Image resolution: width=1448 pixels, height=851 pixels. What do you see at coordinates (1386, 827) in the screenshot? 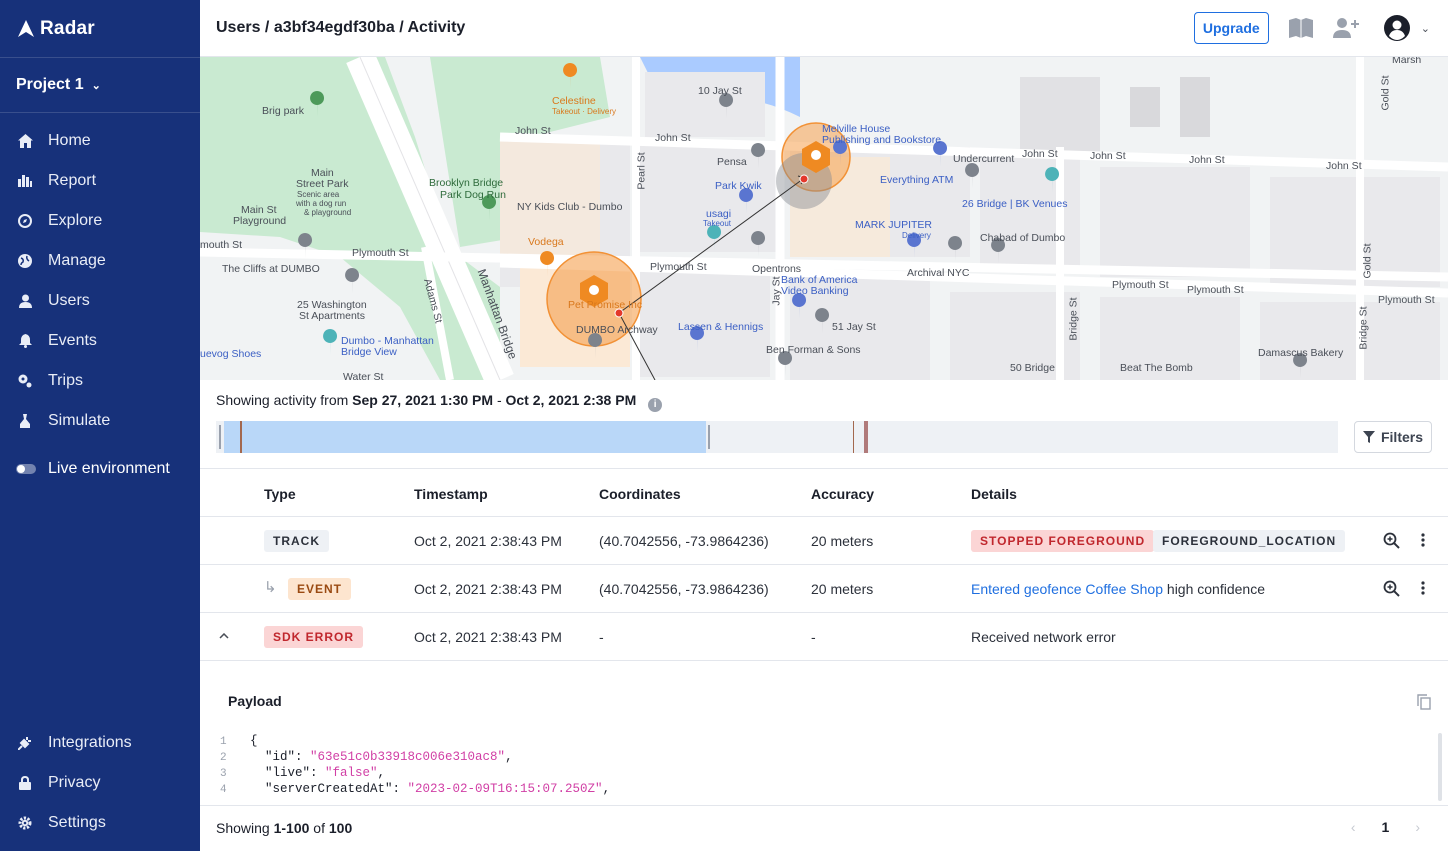
I see `page-number: 1` at bounding box center [1386, 827].